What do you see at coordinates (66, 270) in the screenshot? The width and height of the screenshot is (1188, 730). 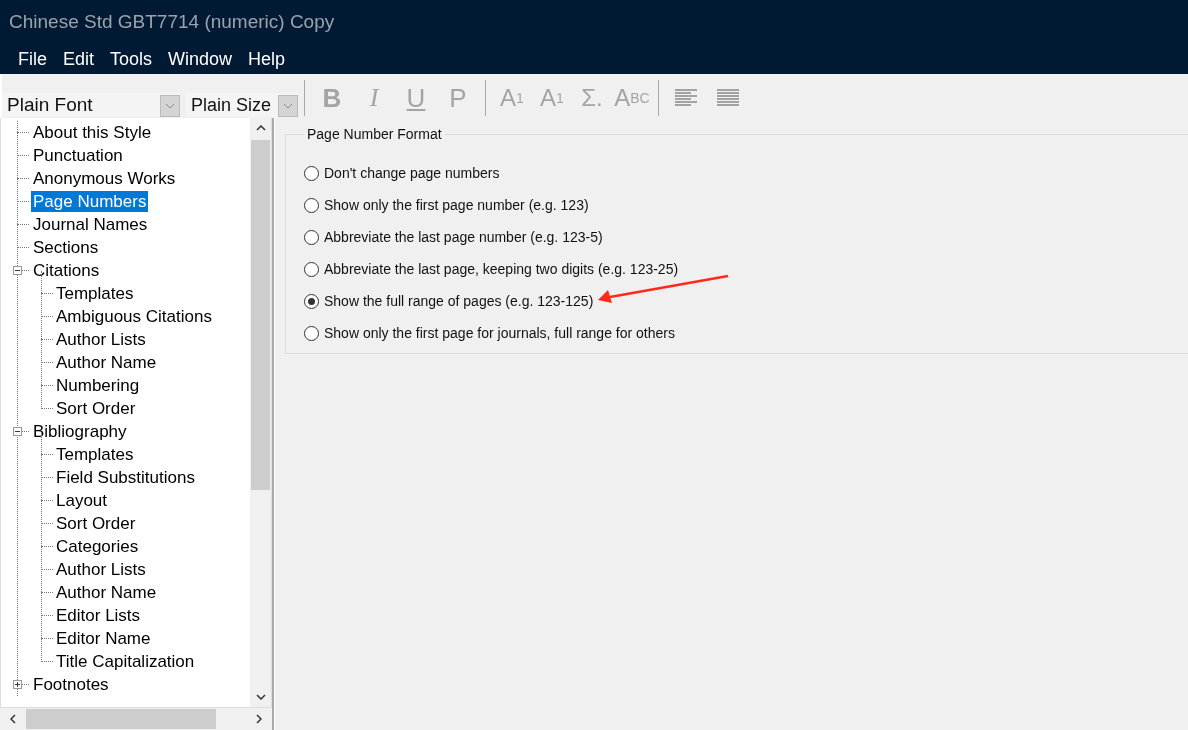 I see `tree-item: Citations` at bounding box center [66, 270].